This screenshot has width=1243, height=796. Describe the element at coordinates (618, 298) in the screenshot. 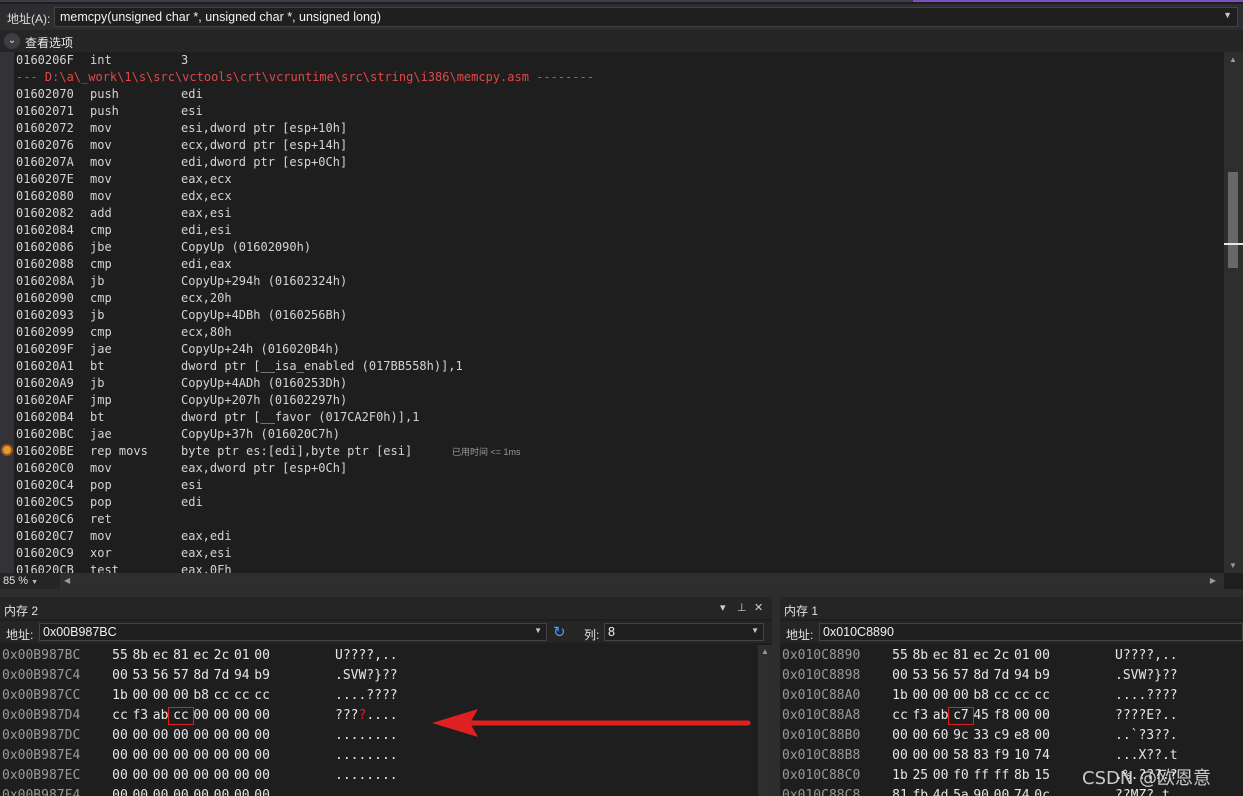

I see `disasm-line: 01602090 cmp ecx,20h` at that location.